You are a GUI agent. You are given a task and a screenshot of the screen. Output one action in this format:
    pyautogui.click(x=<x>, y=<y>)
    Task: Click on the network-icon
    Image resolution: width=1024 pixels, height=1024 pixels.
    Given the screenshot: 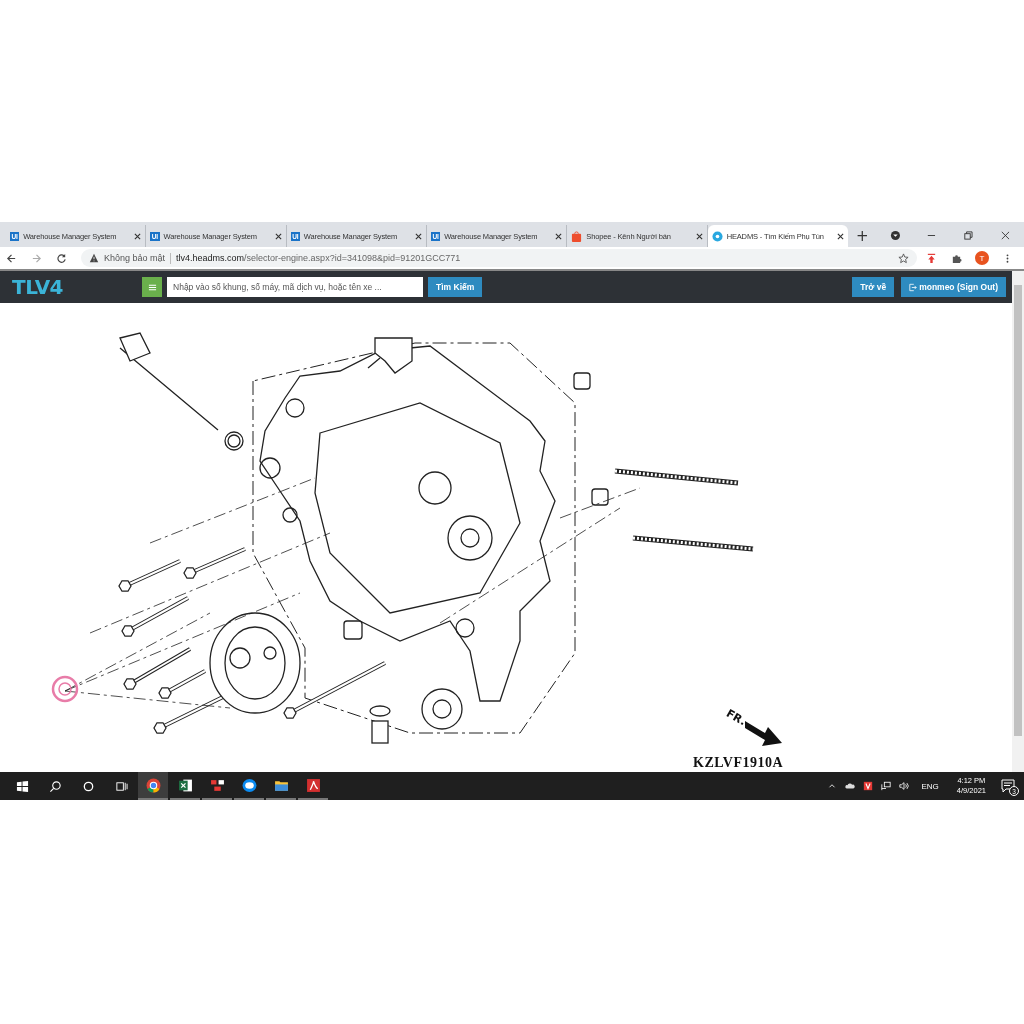 What is the action you would take?
    pyautogui.click(x=886, y=786)
    